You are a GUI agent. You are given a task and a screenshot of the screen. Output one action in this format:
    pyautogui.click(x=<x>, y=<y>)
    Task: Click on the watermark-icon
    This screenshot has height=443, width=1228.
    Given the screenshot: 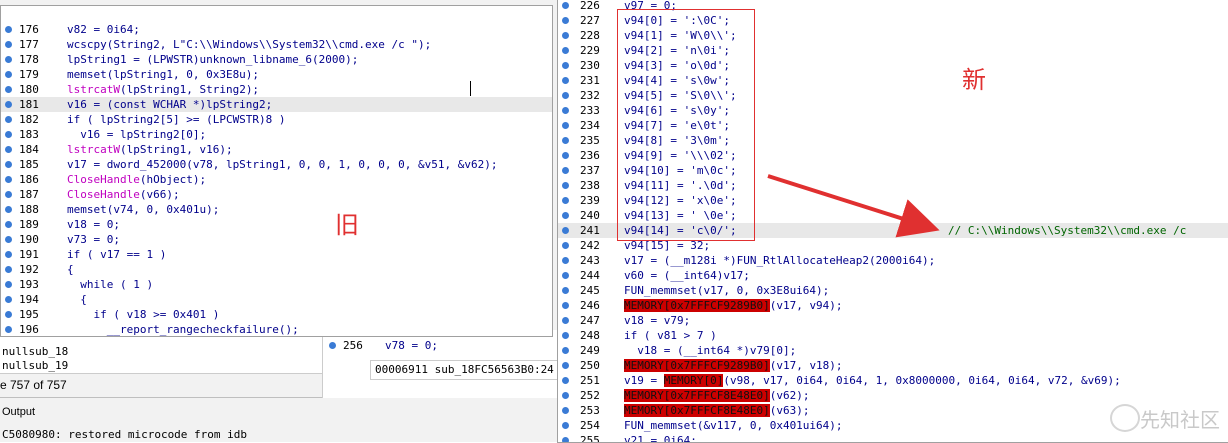 What is the action you would take?
    pyautogui.click(x=1125, y=418)
    